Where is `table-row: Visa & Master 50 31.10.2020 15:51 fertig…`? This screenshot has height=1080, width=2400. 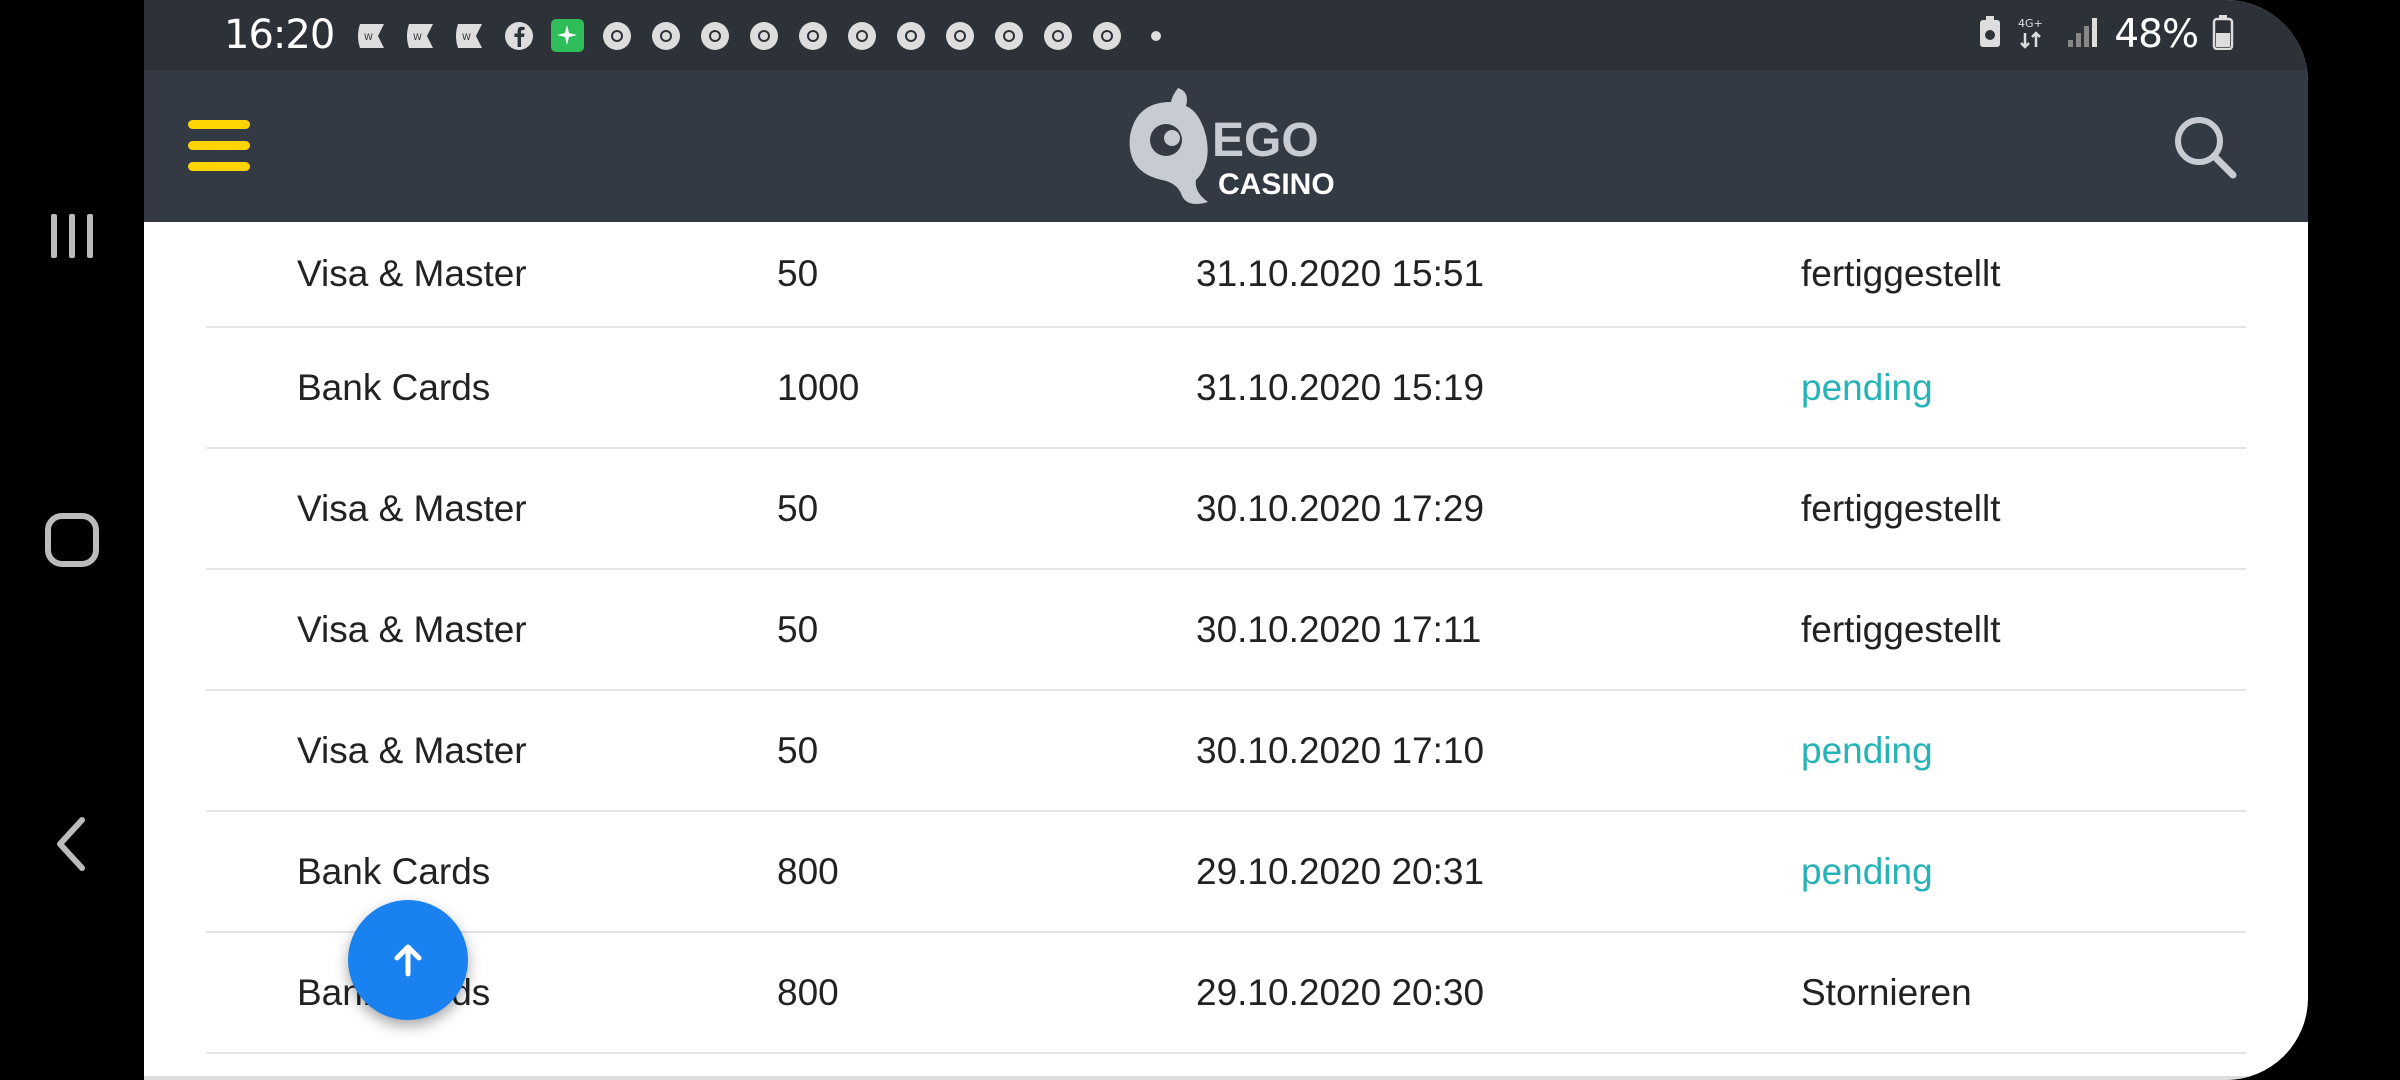 table-row: Visa & Master 50 31.10.2020 15:51 fertig… is located at coordinates (1226, 275).